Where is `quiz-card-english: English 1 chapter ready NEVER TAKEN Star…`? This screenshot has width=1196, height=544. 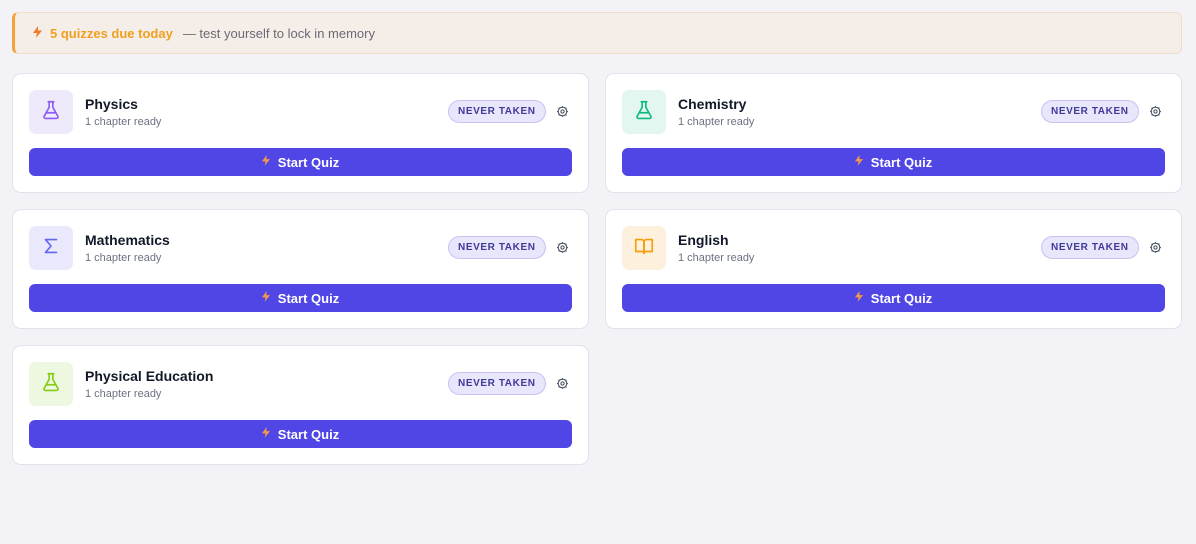
quiz-card-english: English 1 chapter ready NEVER TAKEN Star… is located at coordinates (893, 269).